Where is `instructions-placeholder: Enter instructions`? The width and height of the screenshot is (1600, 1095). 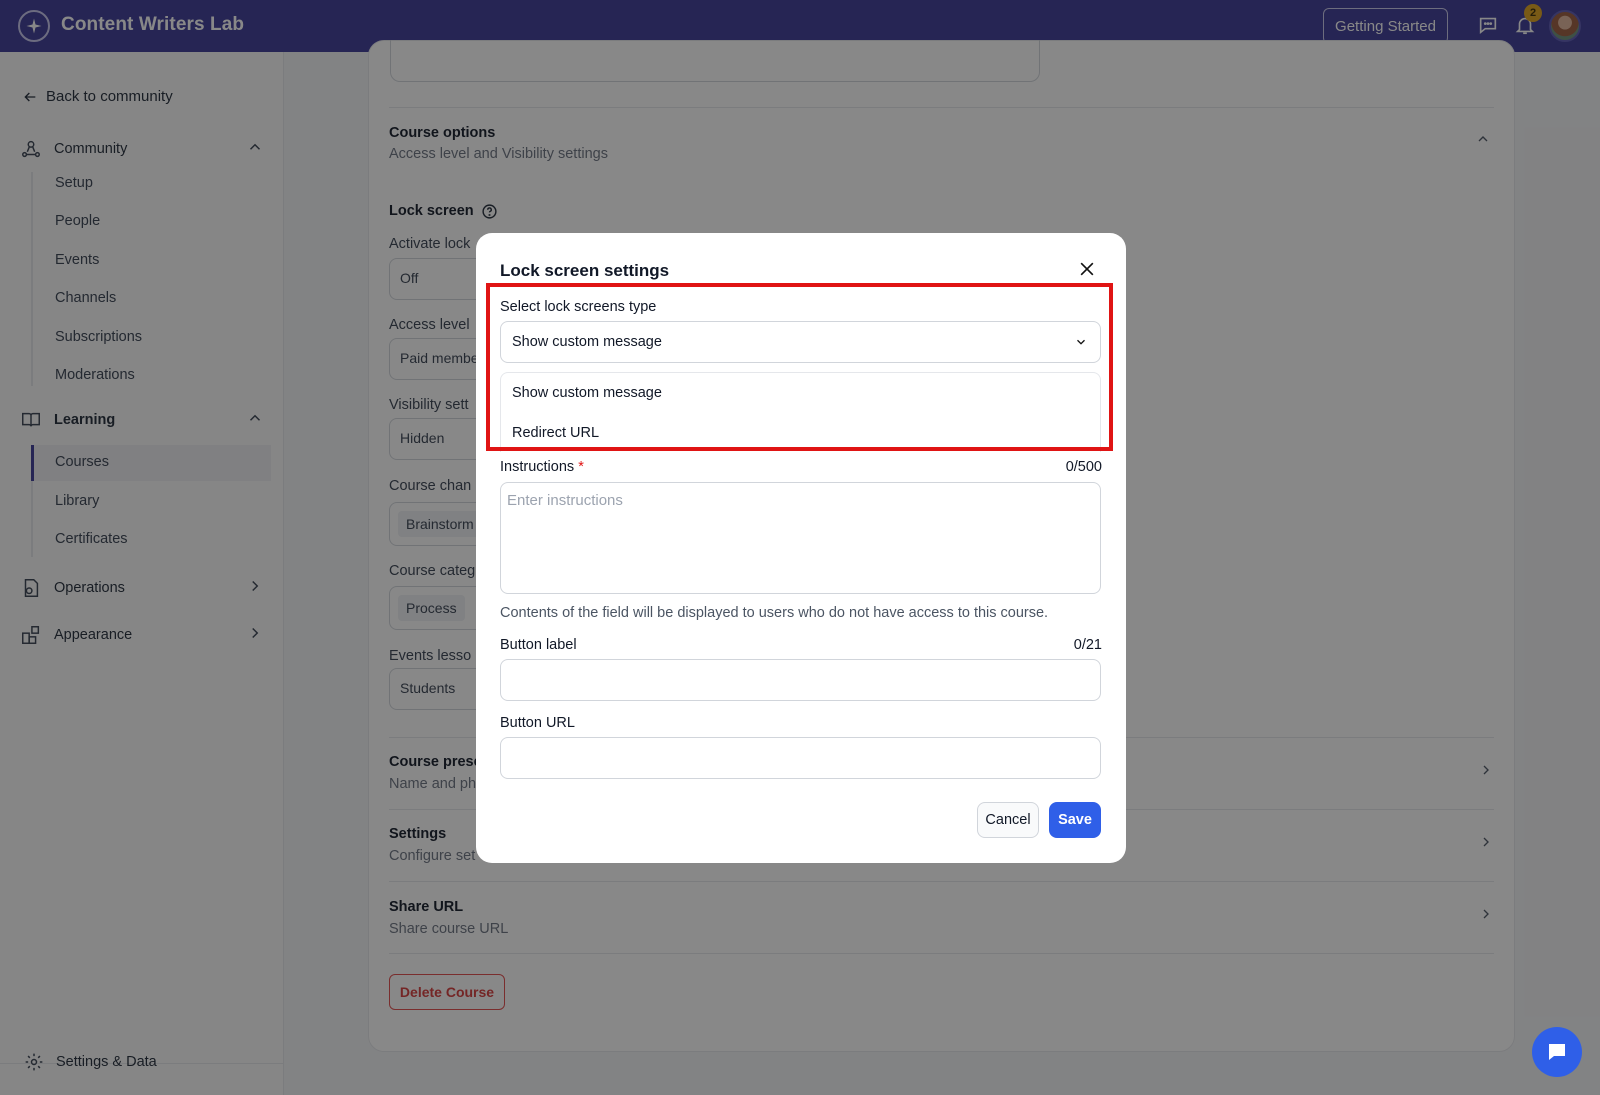 instructions-placeholder: Enter instructions is located at coordinates (565, 500).